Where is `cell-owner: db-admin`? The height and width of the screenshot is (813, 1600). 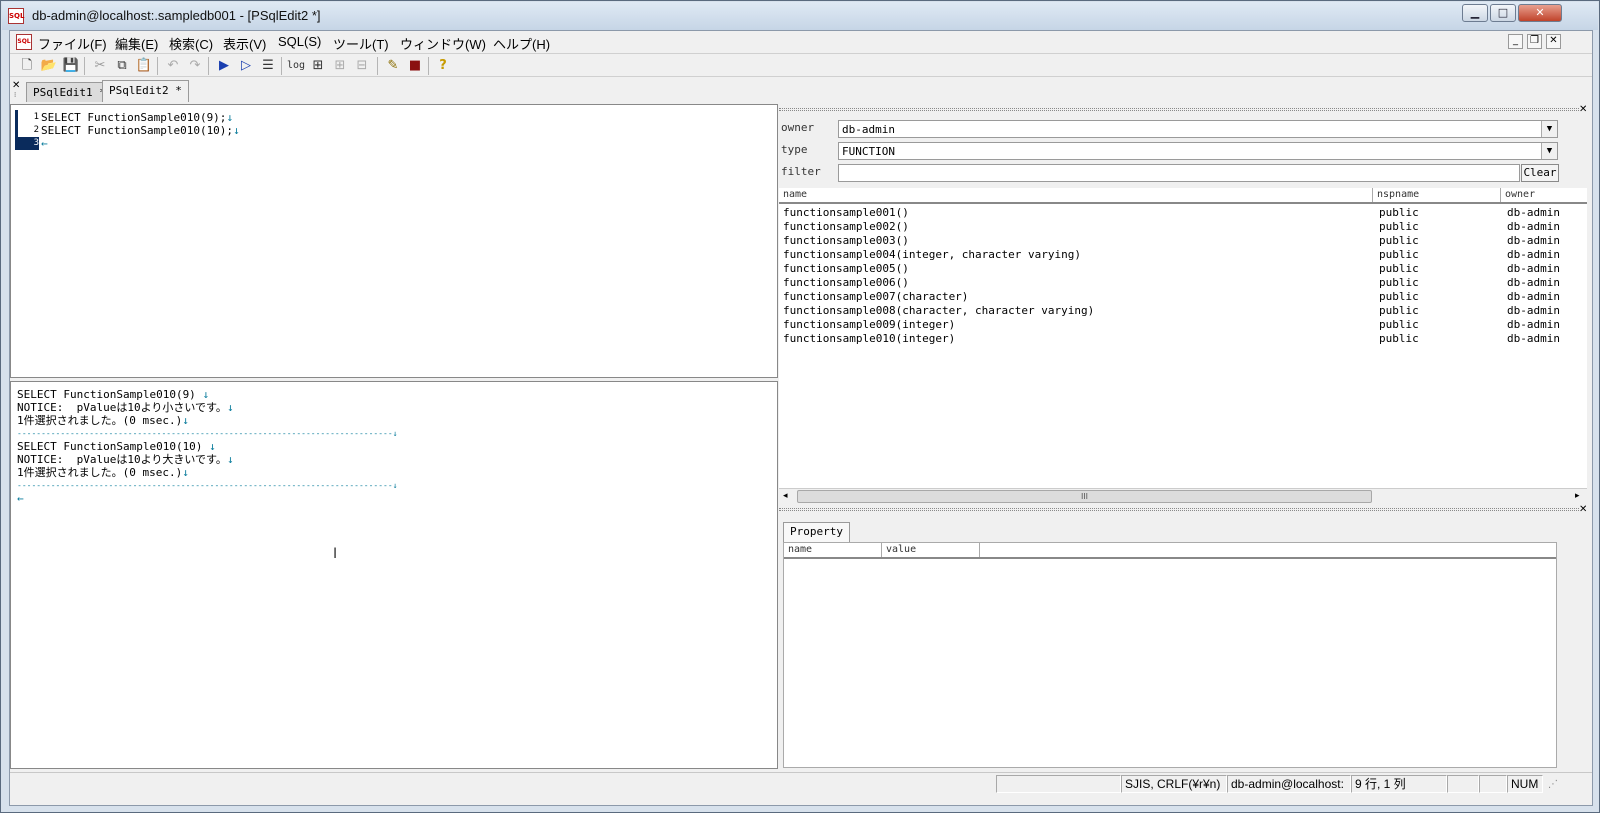 cell-owner: db-admin is located at coordinates (1533, 240).